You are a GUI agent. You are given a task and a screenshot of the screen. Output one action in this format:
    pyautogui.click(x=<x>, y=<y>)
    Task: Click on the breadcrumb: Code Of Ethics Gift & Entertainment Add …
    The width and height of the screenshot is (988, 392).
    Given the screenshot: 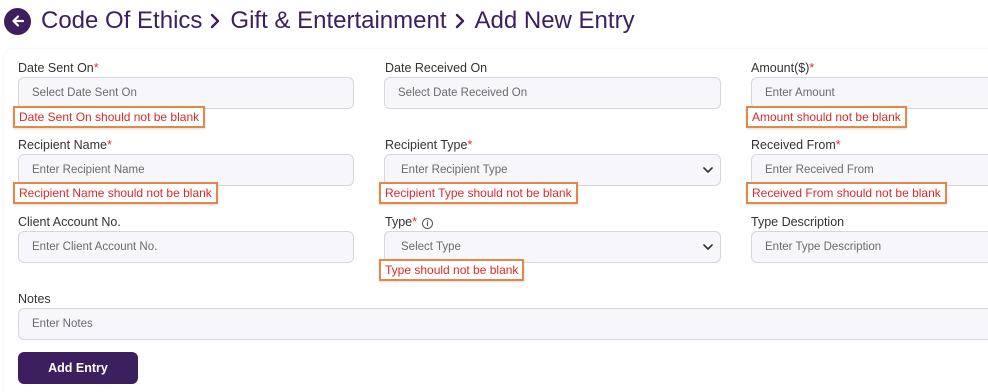 What is the action you would take?
    pyautogui.click(x=319, y=21)
    